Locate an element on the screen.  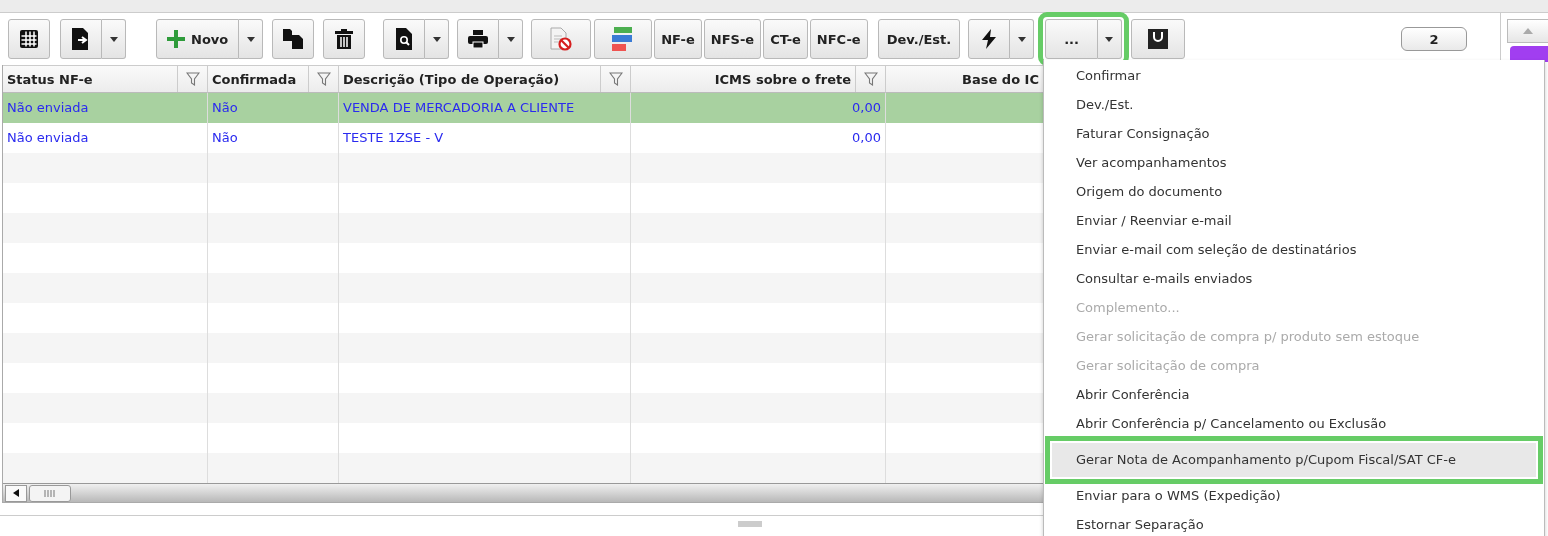
trash-icon is located at coordinates (344, 39).